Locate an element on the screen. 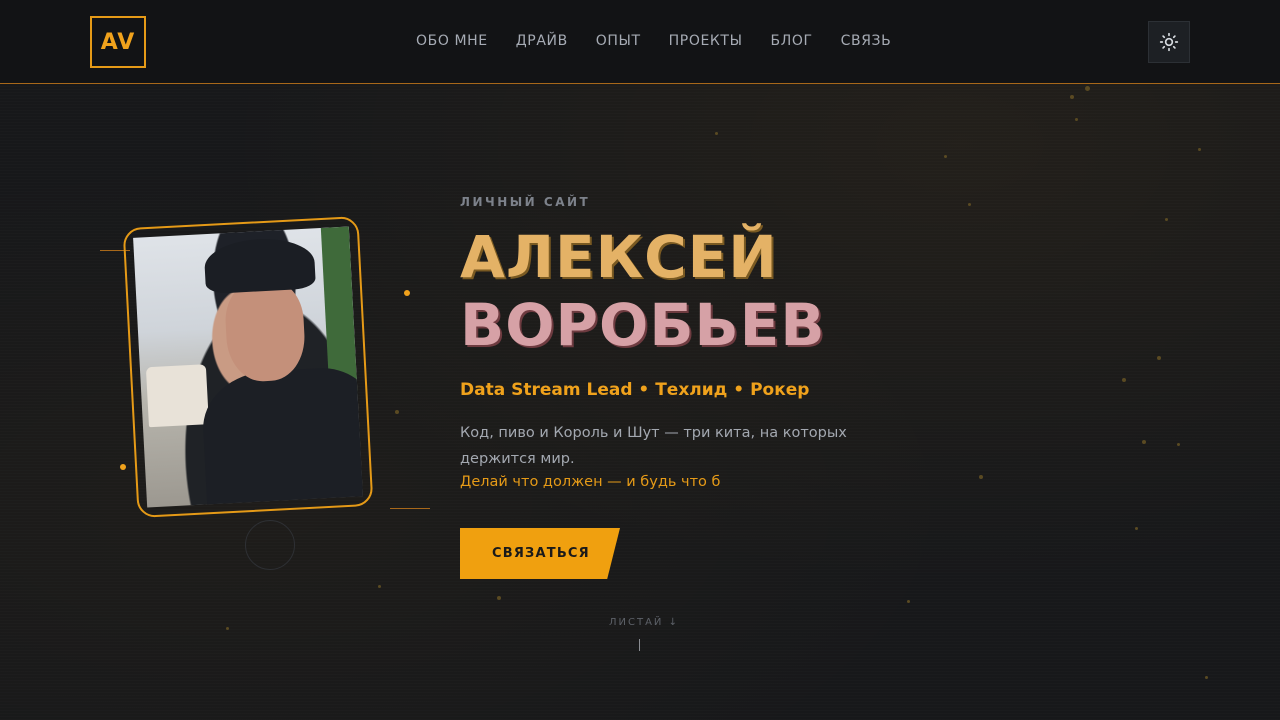 The width and height of the screenshot is (1280, 720). profile-photo-block is located at coordinates (265, 395).